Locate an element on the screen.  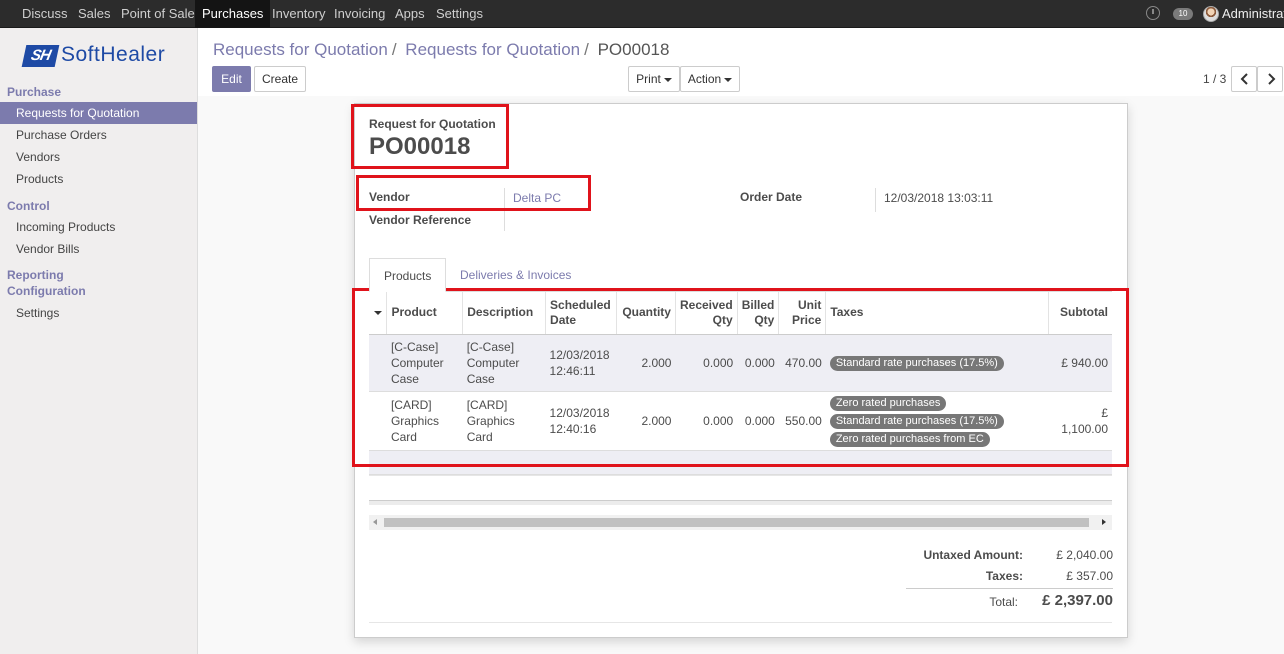
tab-products: Products is located at coordinates (408, 275).